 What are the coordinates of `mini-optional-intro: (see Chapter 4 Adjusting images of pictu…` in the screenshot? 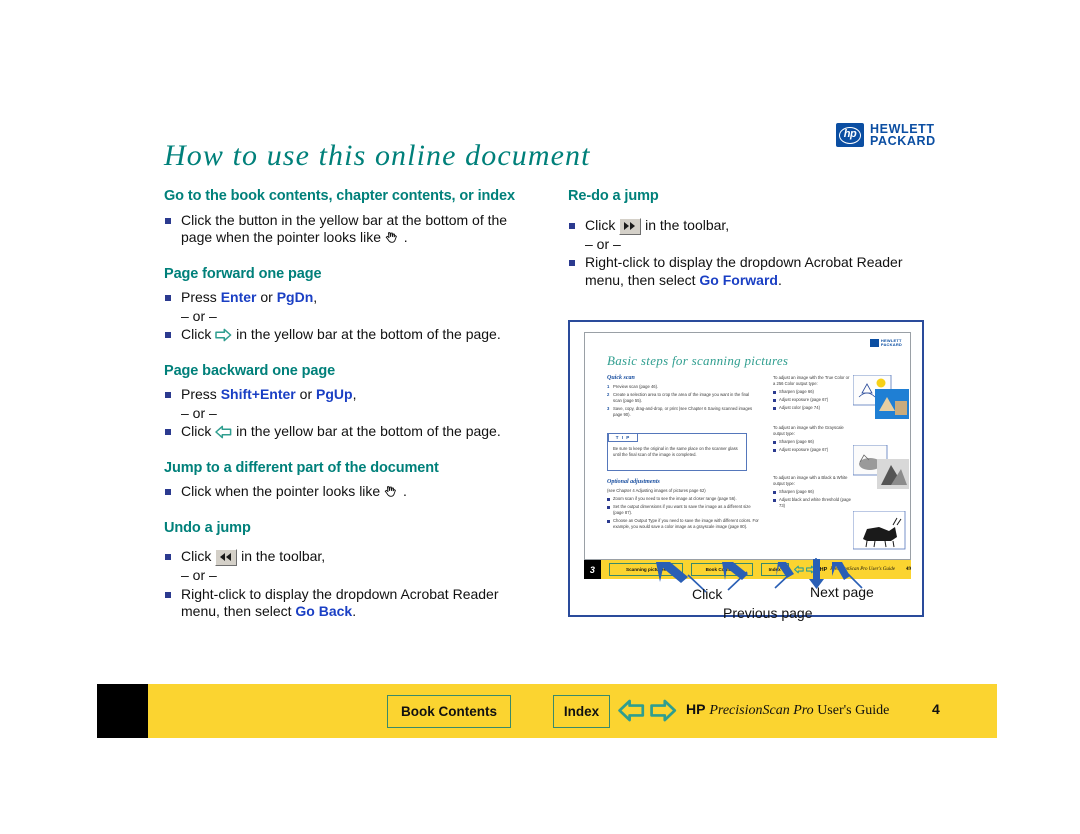 It's located at (656, 490).